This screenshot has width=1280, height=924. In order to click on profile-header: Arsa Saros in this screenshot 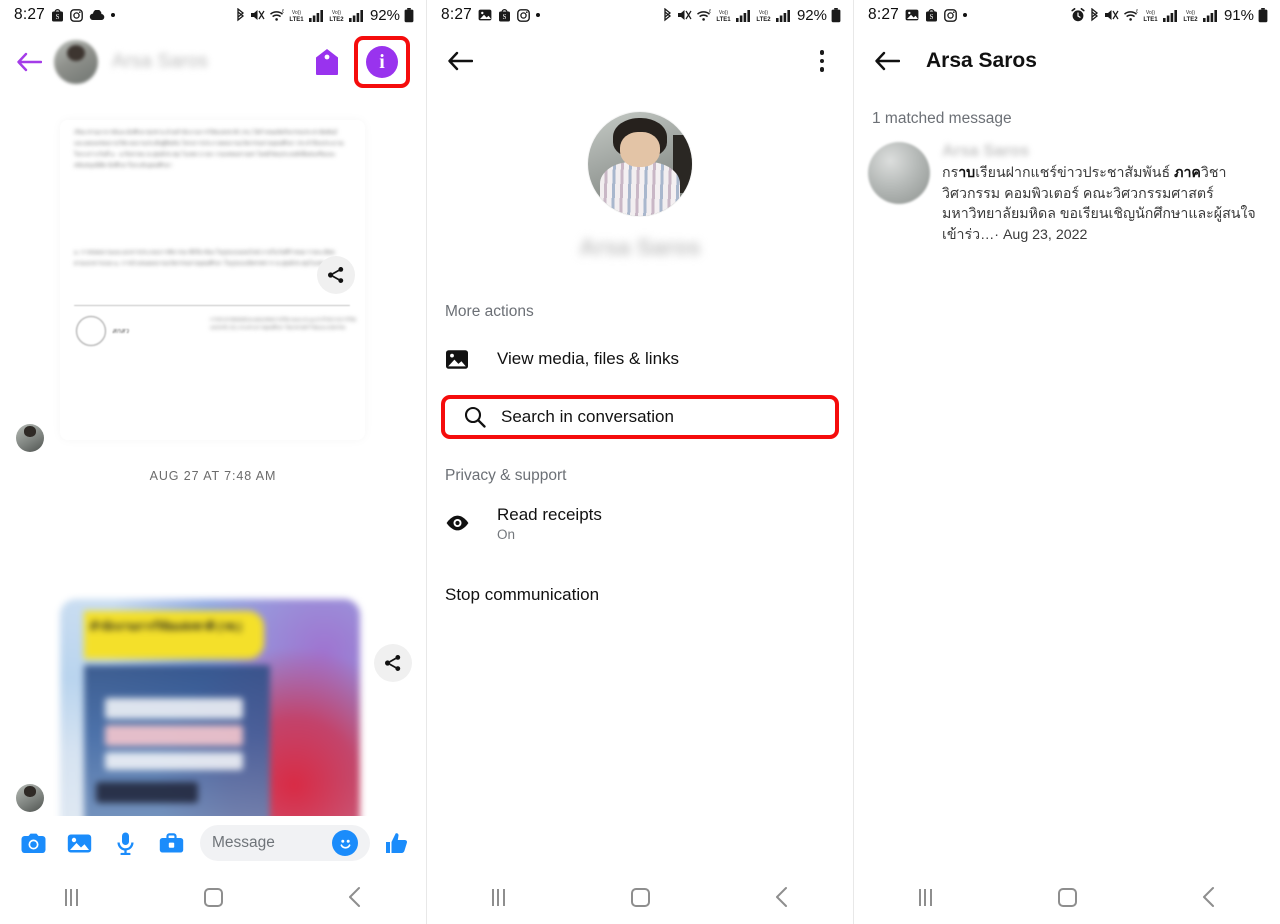, I will do `click(640, 176)`.